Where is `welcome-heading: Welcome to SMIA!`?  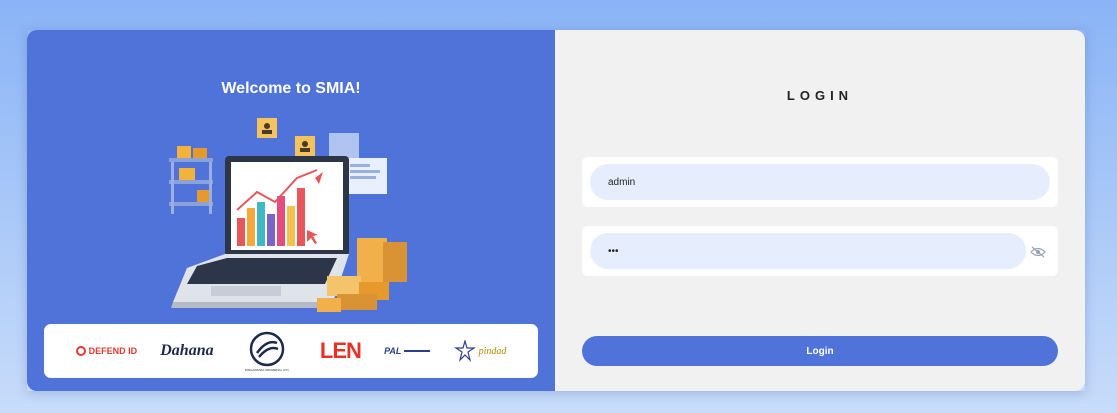 welcome-heading: Welcome to SMIA! is located at coordinates (291, 88).